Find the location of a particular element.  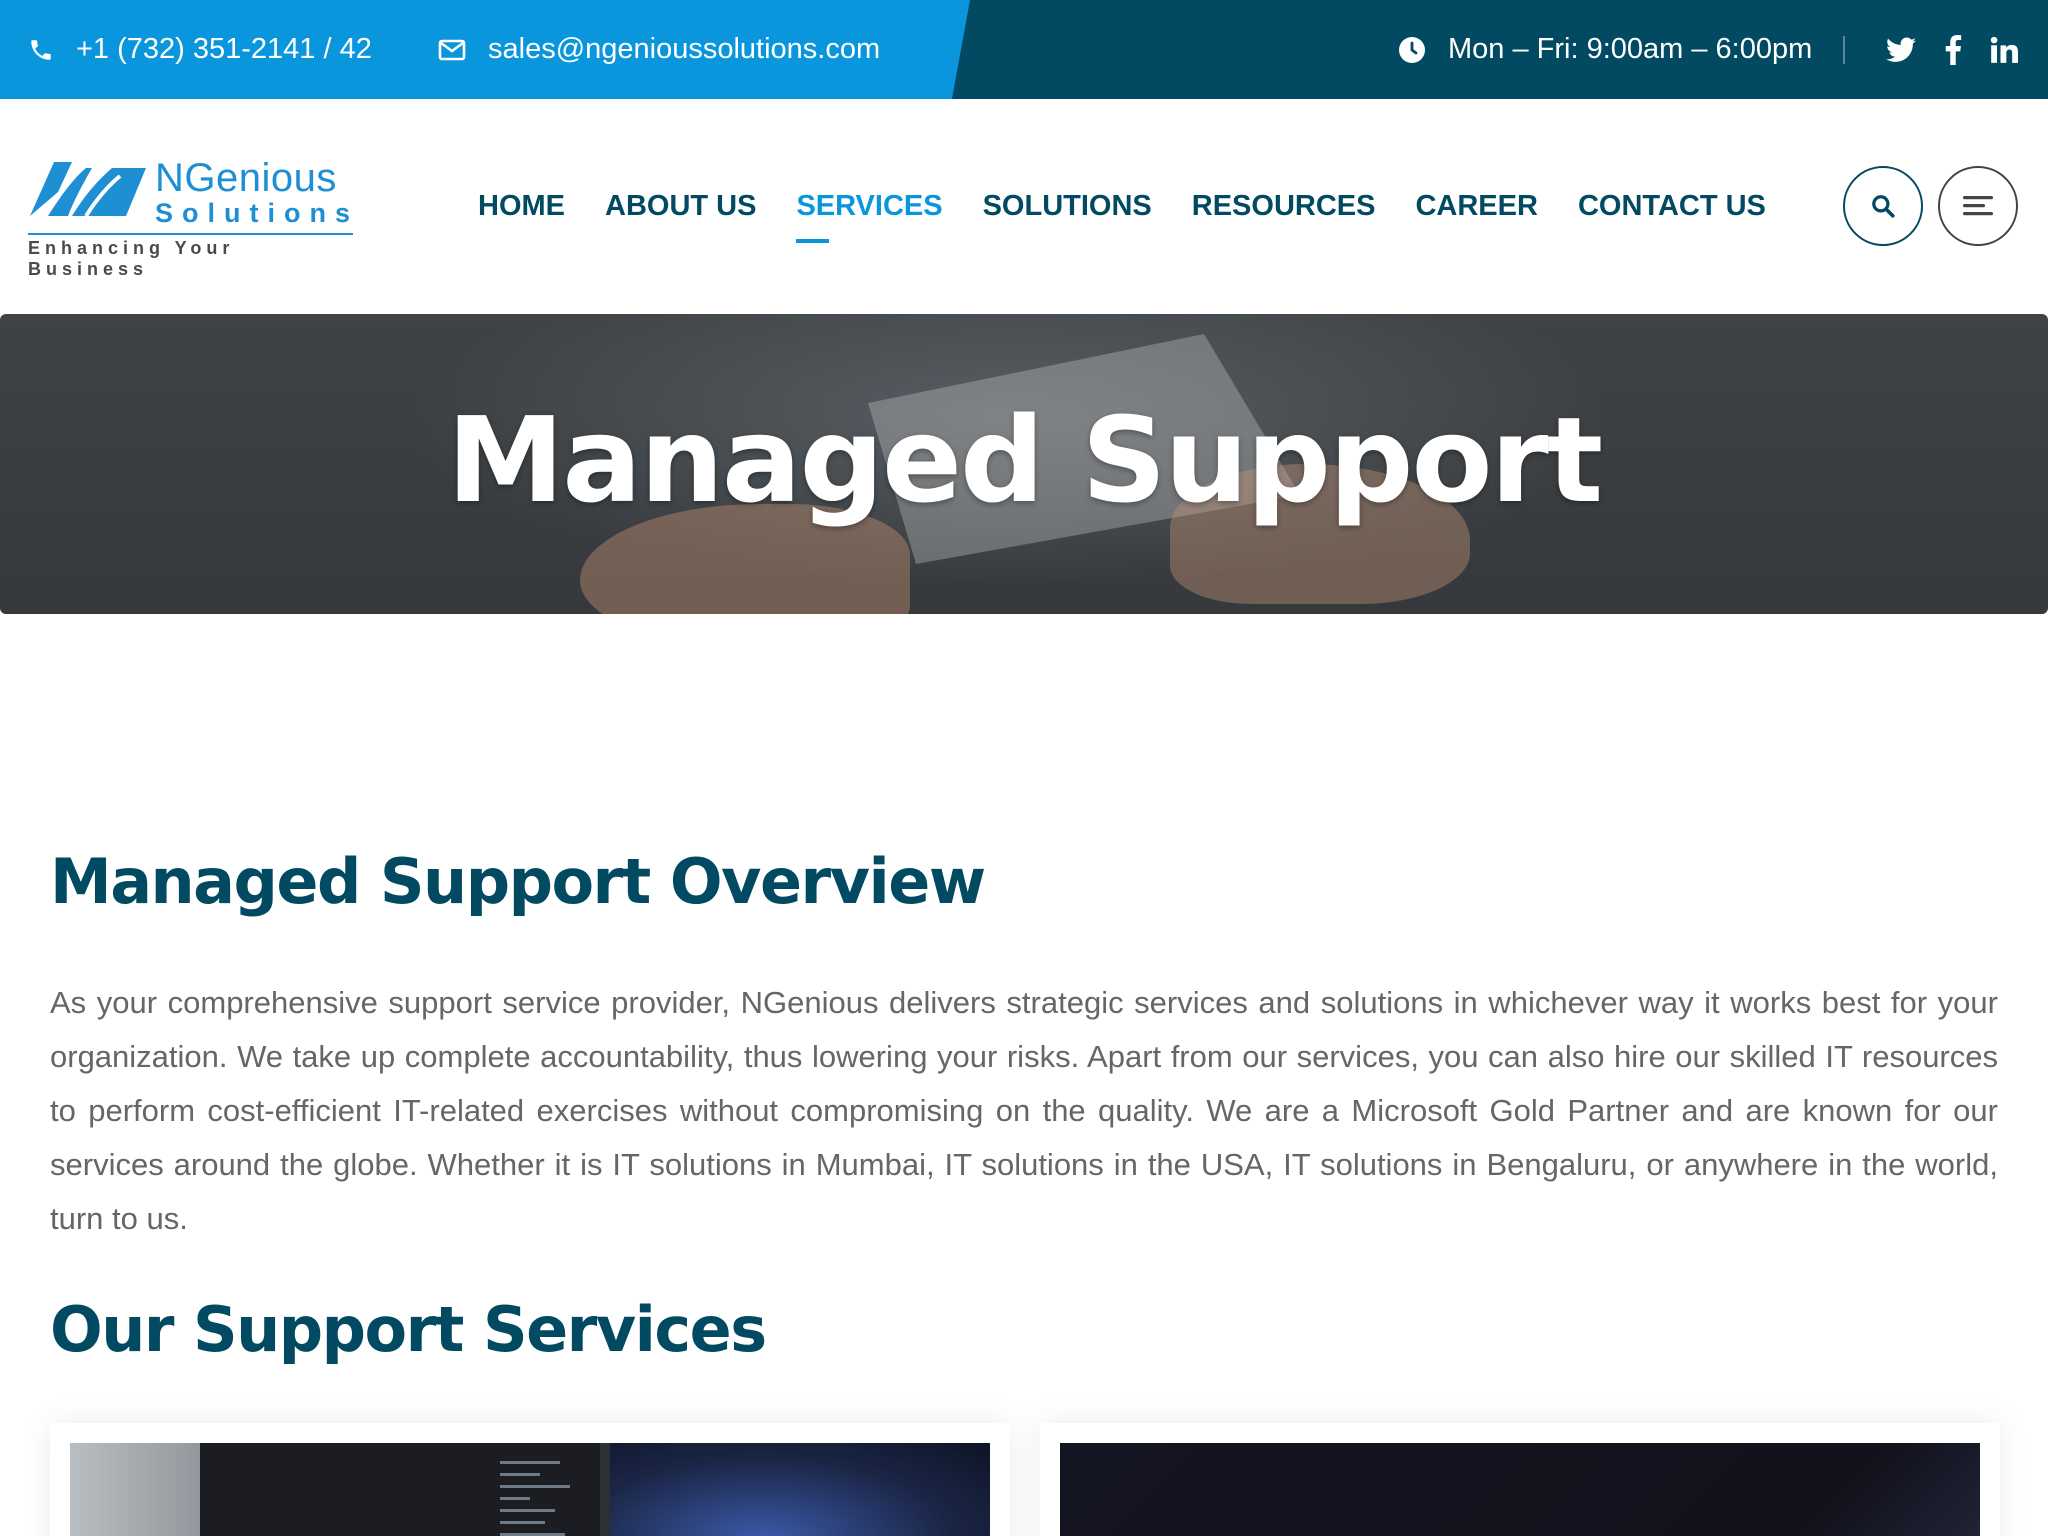

email-contact: sales@ngenioussolutions.com is located at coordinates (659, 49).